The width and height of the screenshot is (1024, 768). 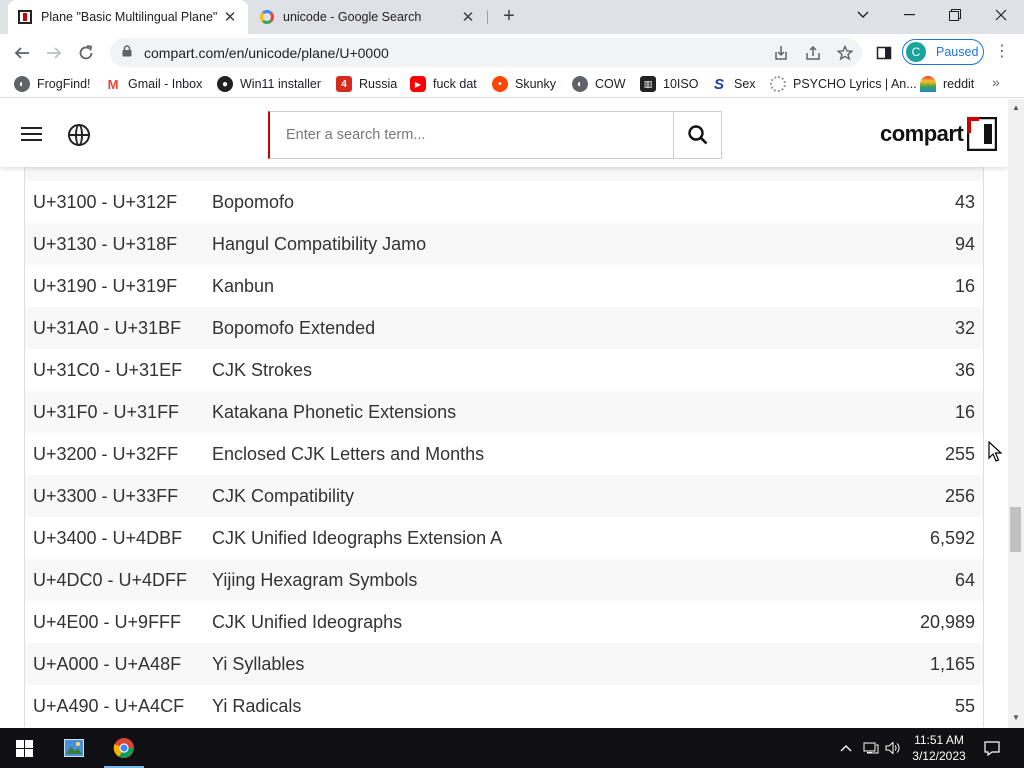 I want to click on table-row: U+31A0 - U+31BF Bopomofo Extended 32, so click(x=504, y=328).